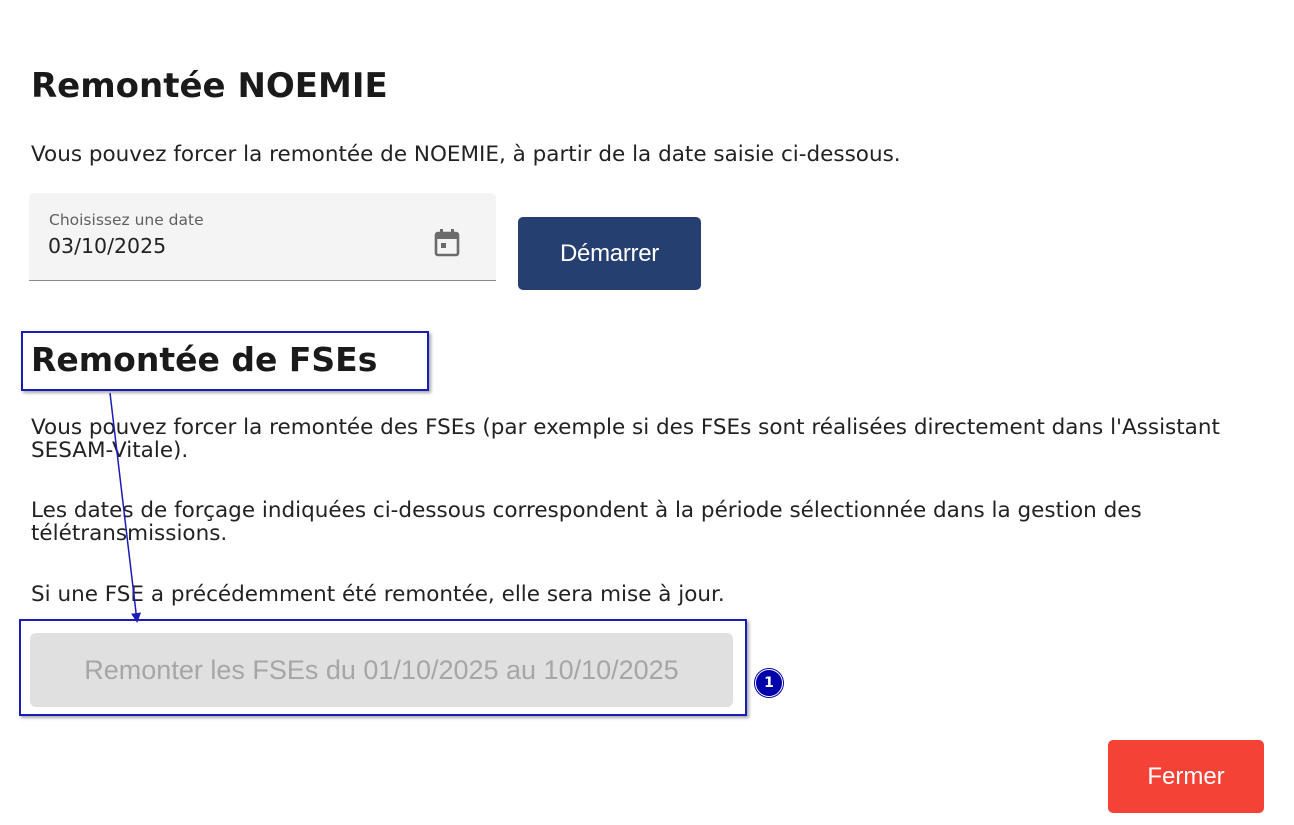  I want to click on close-button: Fermer, so click(1186, 776).